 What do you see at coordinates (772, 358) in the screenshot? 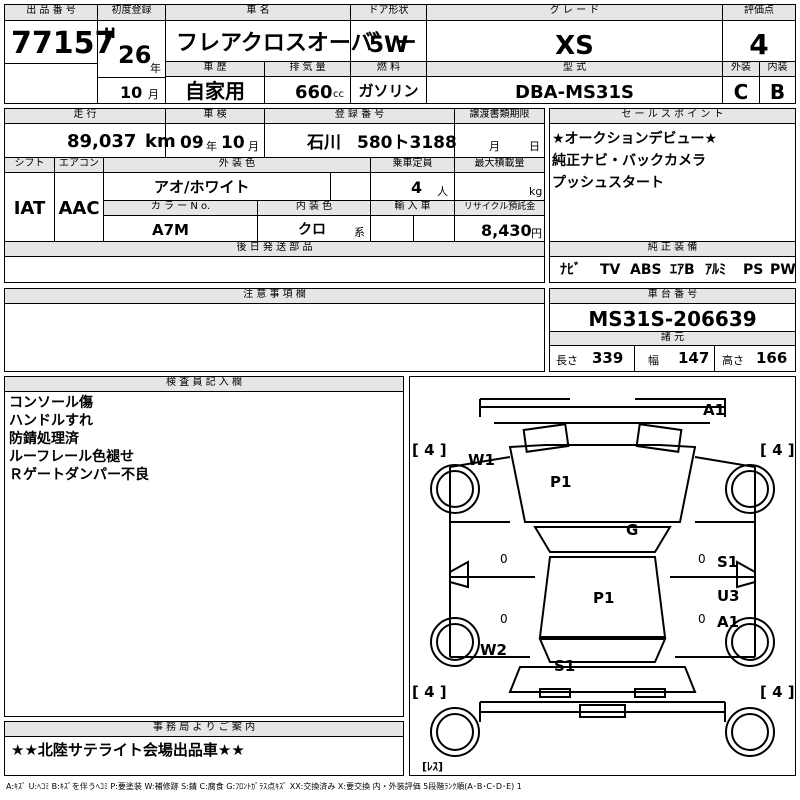
I see `height: 166` at bounding box center [772, 358].